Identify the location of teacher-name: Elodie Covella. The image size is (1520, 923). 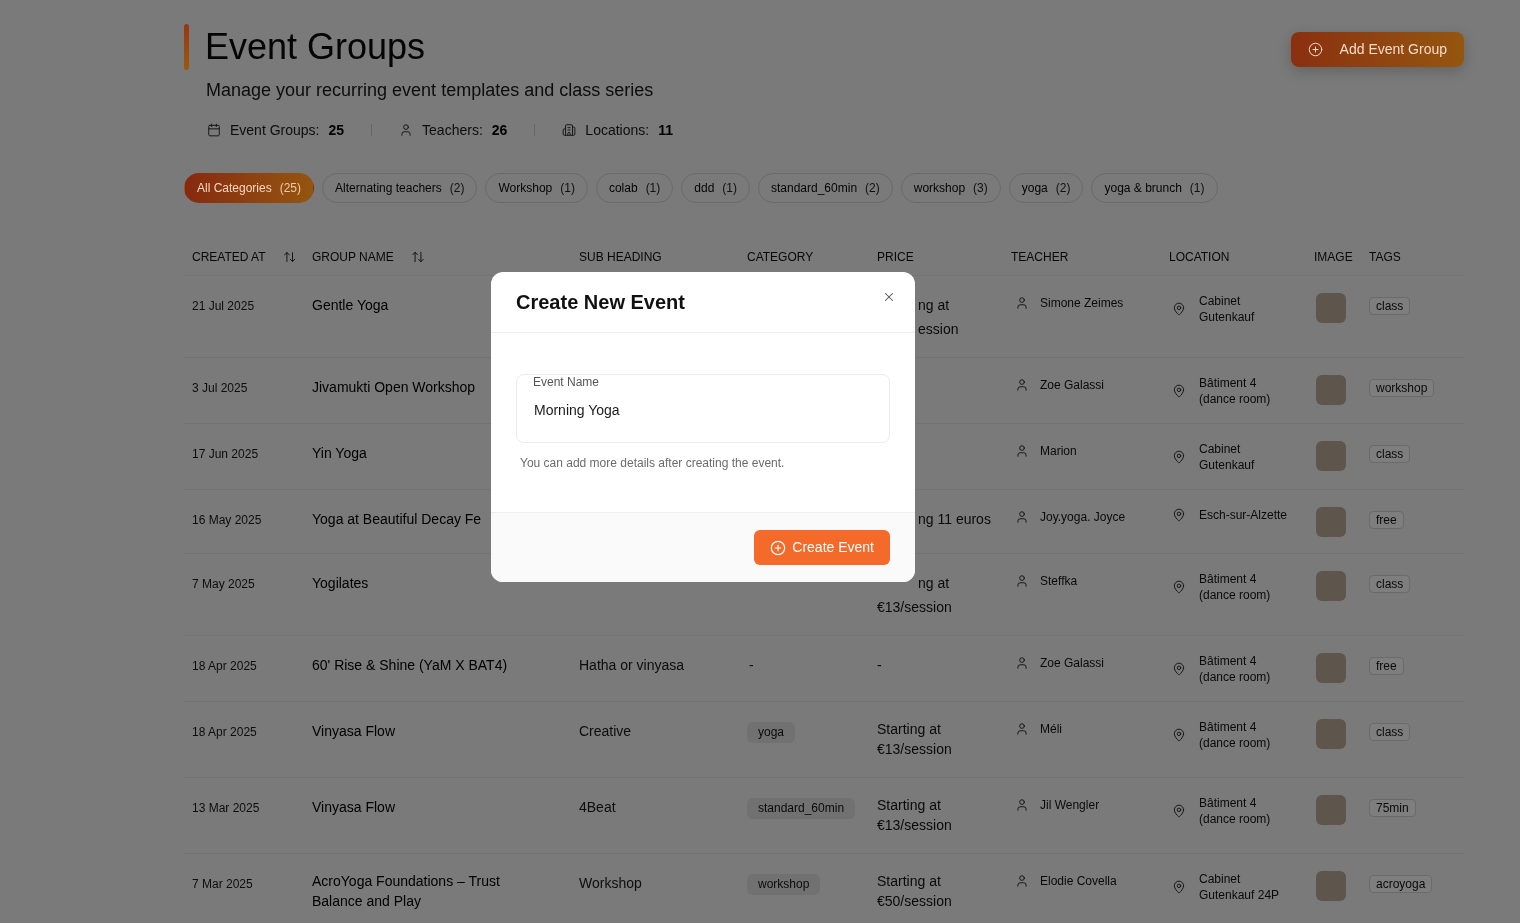
(1078, 881).